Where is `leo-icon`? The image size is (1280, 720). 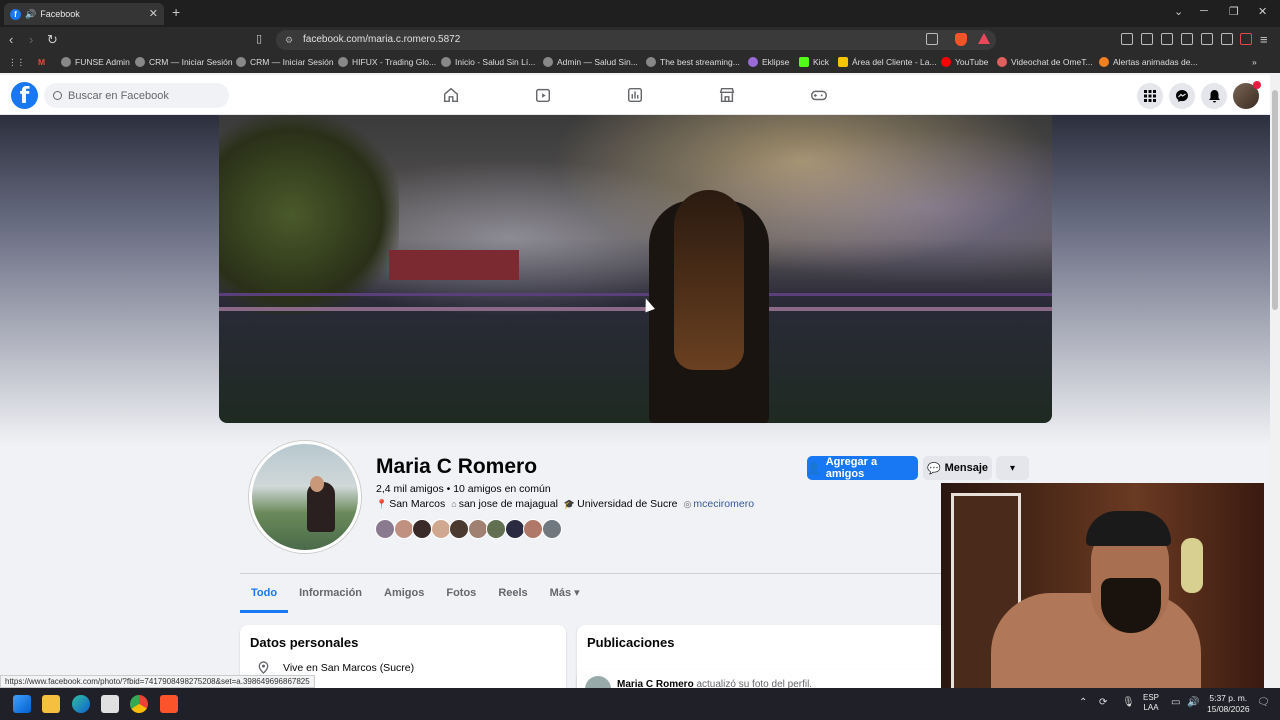
leo-icon is located at coordinates (1207, 39).